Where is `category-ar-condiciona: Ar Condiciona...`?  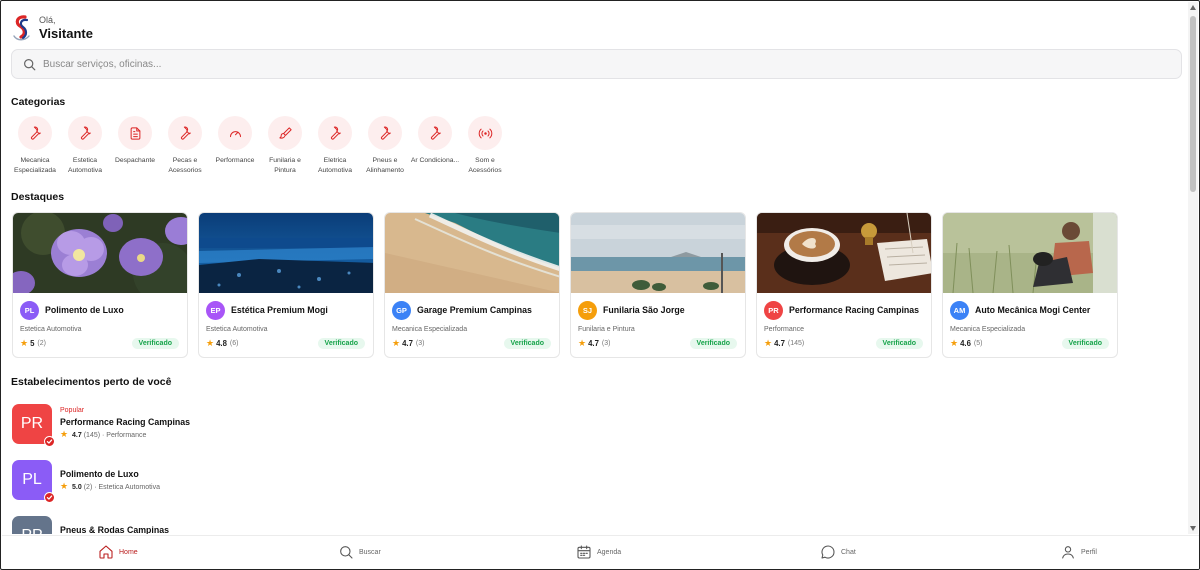
category-ar-condiciona: Ar Condiciona... is located at coordinates (435, 145).